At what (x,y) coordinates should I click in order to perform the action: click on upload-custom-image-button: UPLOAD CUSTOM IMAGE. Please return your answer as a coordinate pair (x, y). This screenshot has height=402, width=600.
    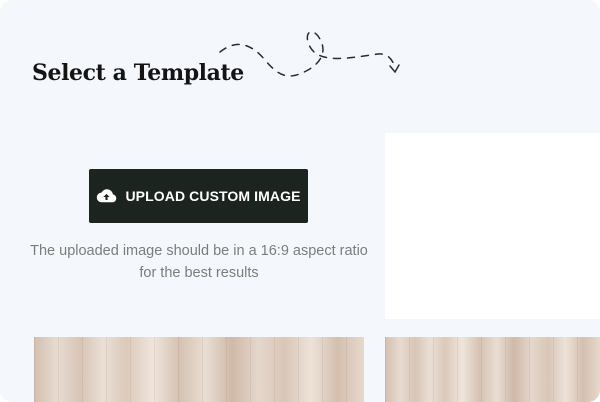
    Looking at the image, I should click on (198, 196).